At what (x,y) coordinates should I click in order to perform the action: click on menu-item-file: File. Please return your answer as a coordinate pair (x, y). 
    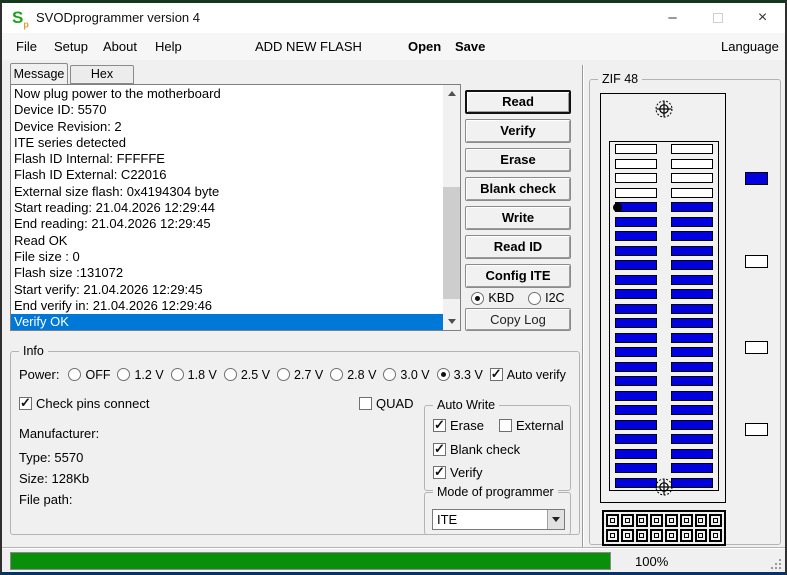
    Looking at the image, I should click on (26, 46).